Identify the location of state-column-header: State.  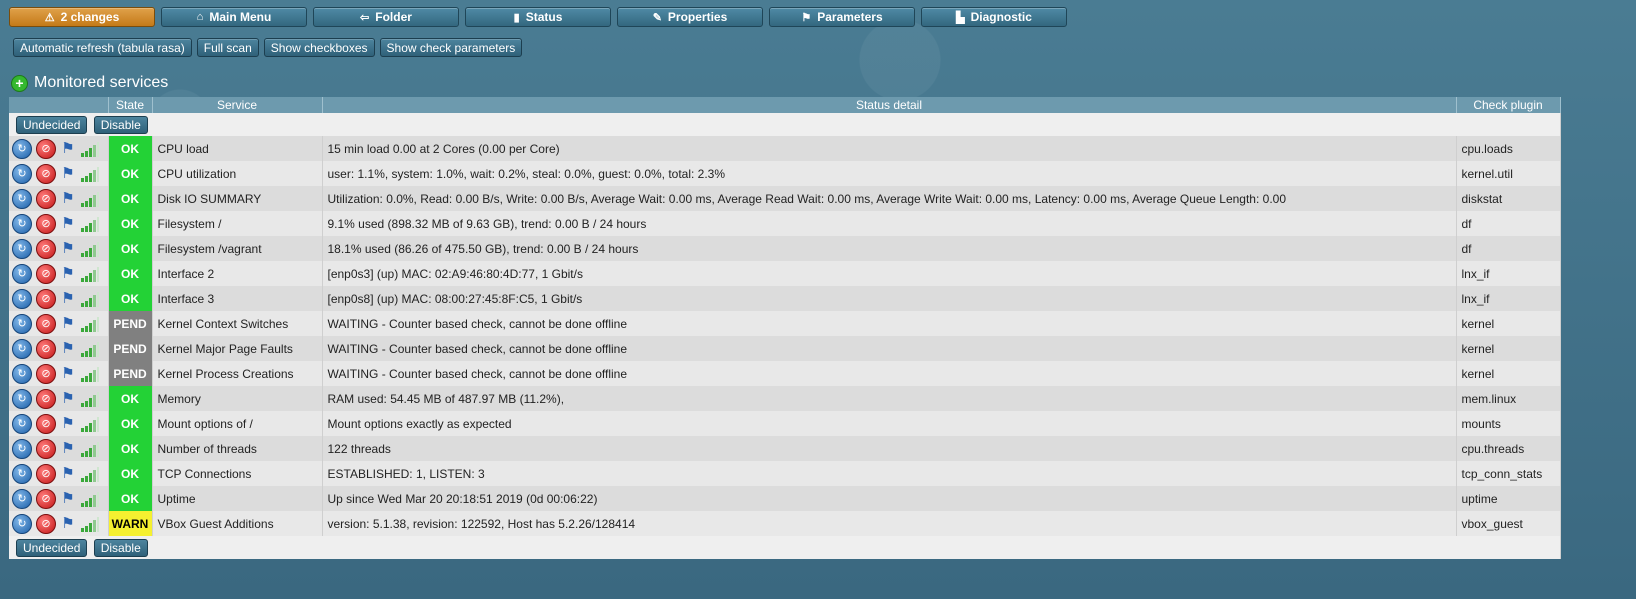
(130, 105).